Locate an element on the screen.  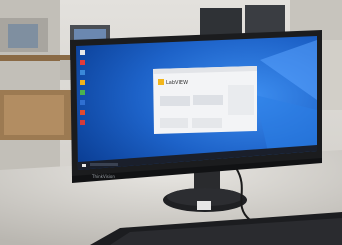
taskbar-search-box is located at coordinates (104, 164).